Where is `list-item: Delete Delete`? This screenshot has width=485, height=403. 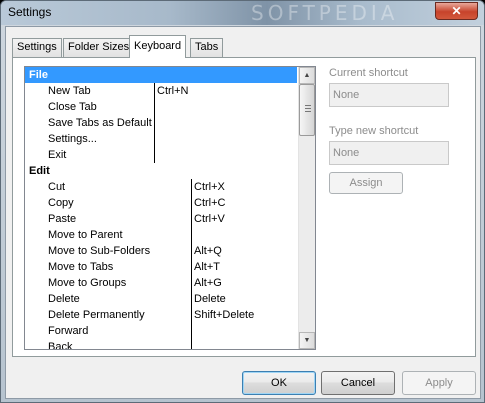 list-item: Delete Delete is located at coordinates (161, 299).